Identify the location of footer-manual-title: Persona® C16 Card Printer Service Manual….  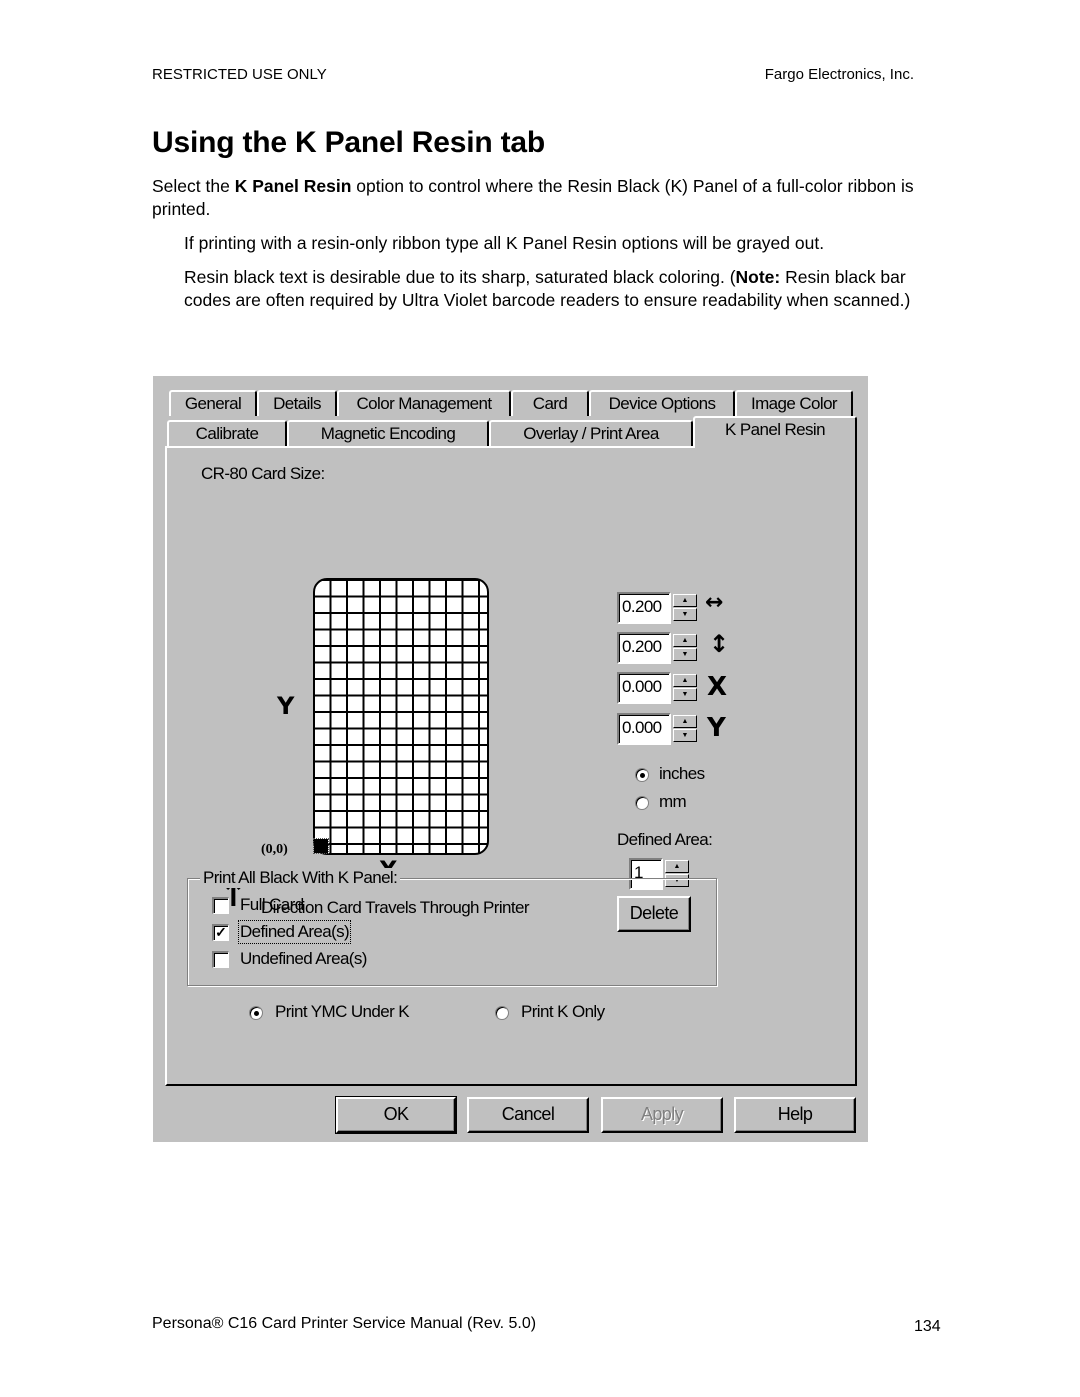
(344, 1323).